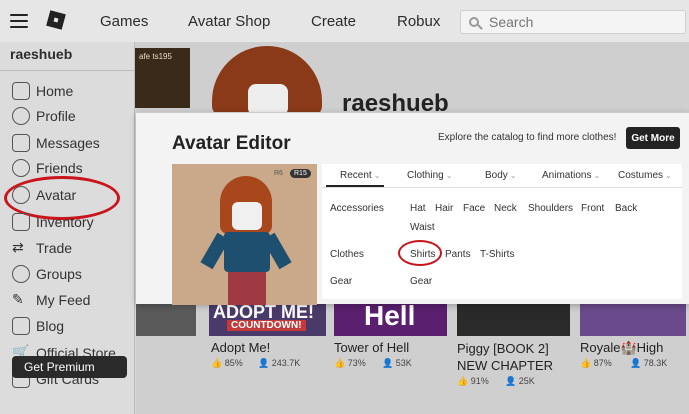 This screenshot has width=689, height=414. What do you see at coordinates (231, 143) in the screenshot?
I see `avatar-editor-title: Avatar Editor` at bounding box center [231, 143].